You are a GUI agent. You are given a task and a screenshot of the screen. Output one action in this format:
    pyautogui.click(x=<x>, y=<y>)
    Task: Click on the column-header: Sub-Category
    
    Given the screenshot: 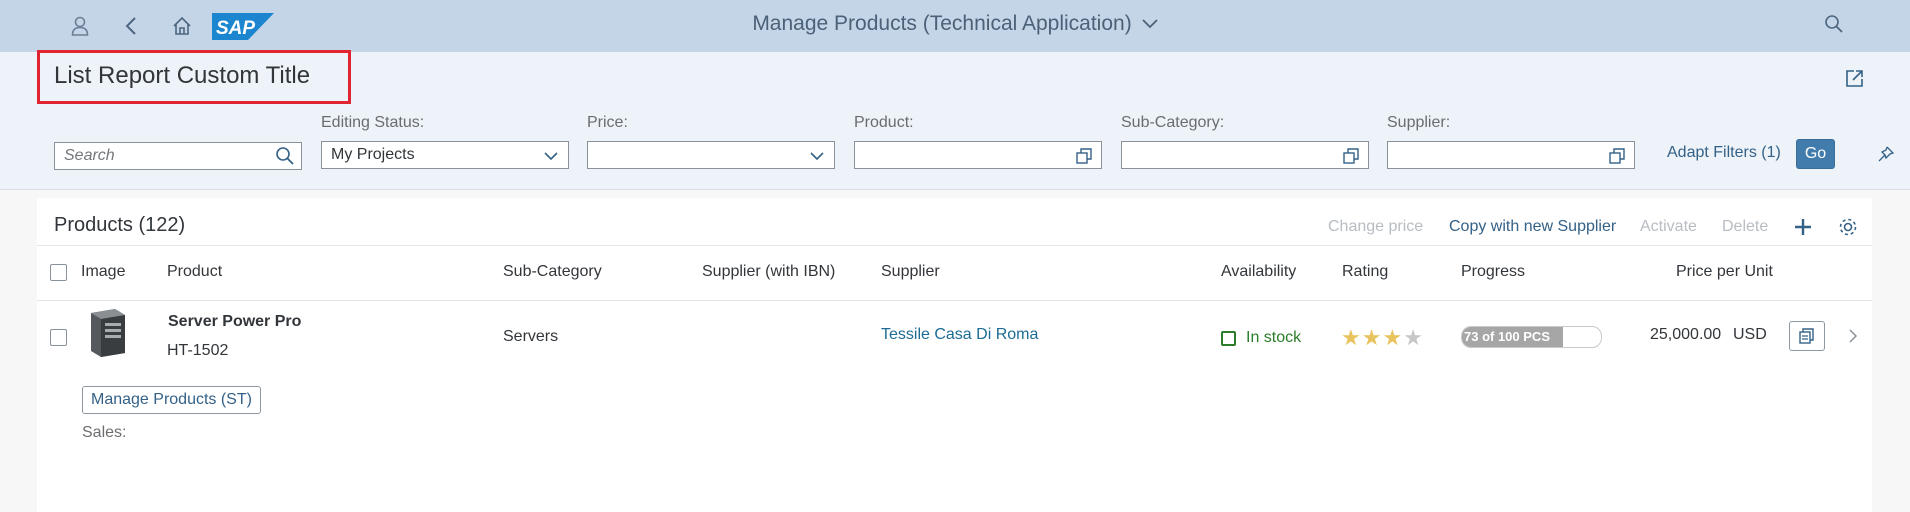 What is the action you would take?
    pyautogui.click(x=552, y=272)
    